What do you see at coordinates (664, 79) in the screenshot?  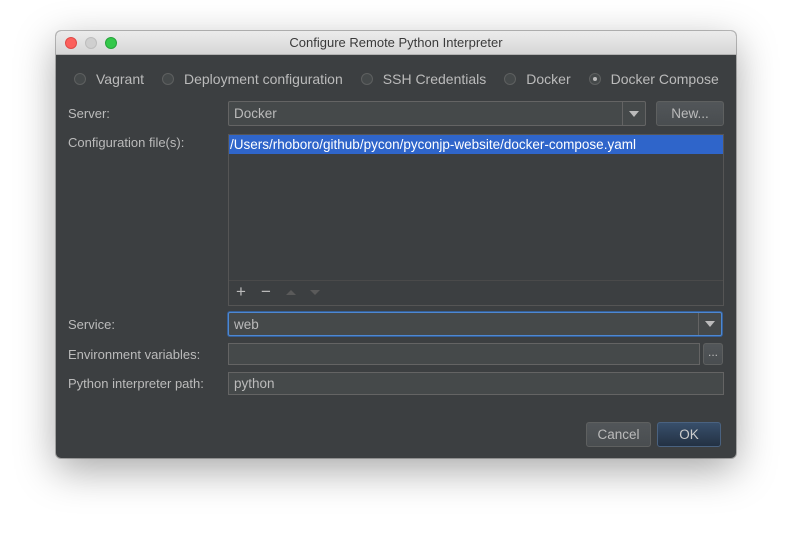 I see `radio-label: Docker Compose` at bounding box center [664, 79].